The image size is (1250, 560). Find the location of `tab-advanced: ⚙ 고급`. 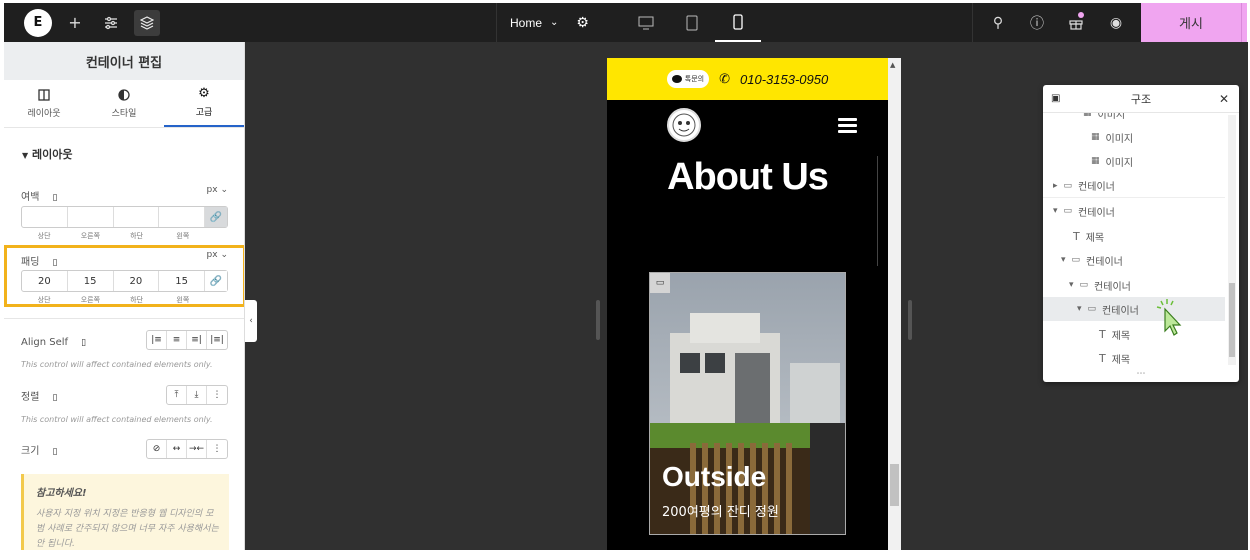

tab-advanced: ⚙ 고급 is located at coordinates (204, 103).